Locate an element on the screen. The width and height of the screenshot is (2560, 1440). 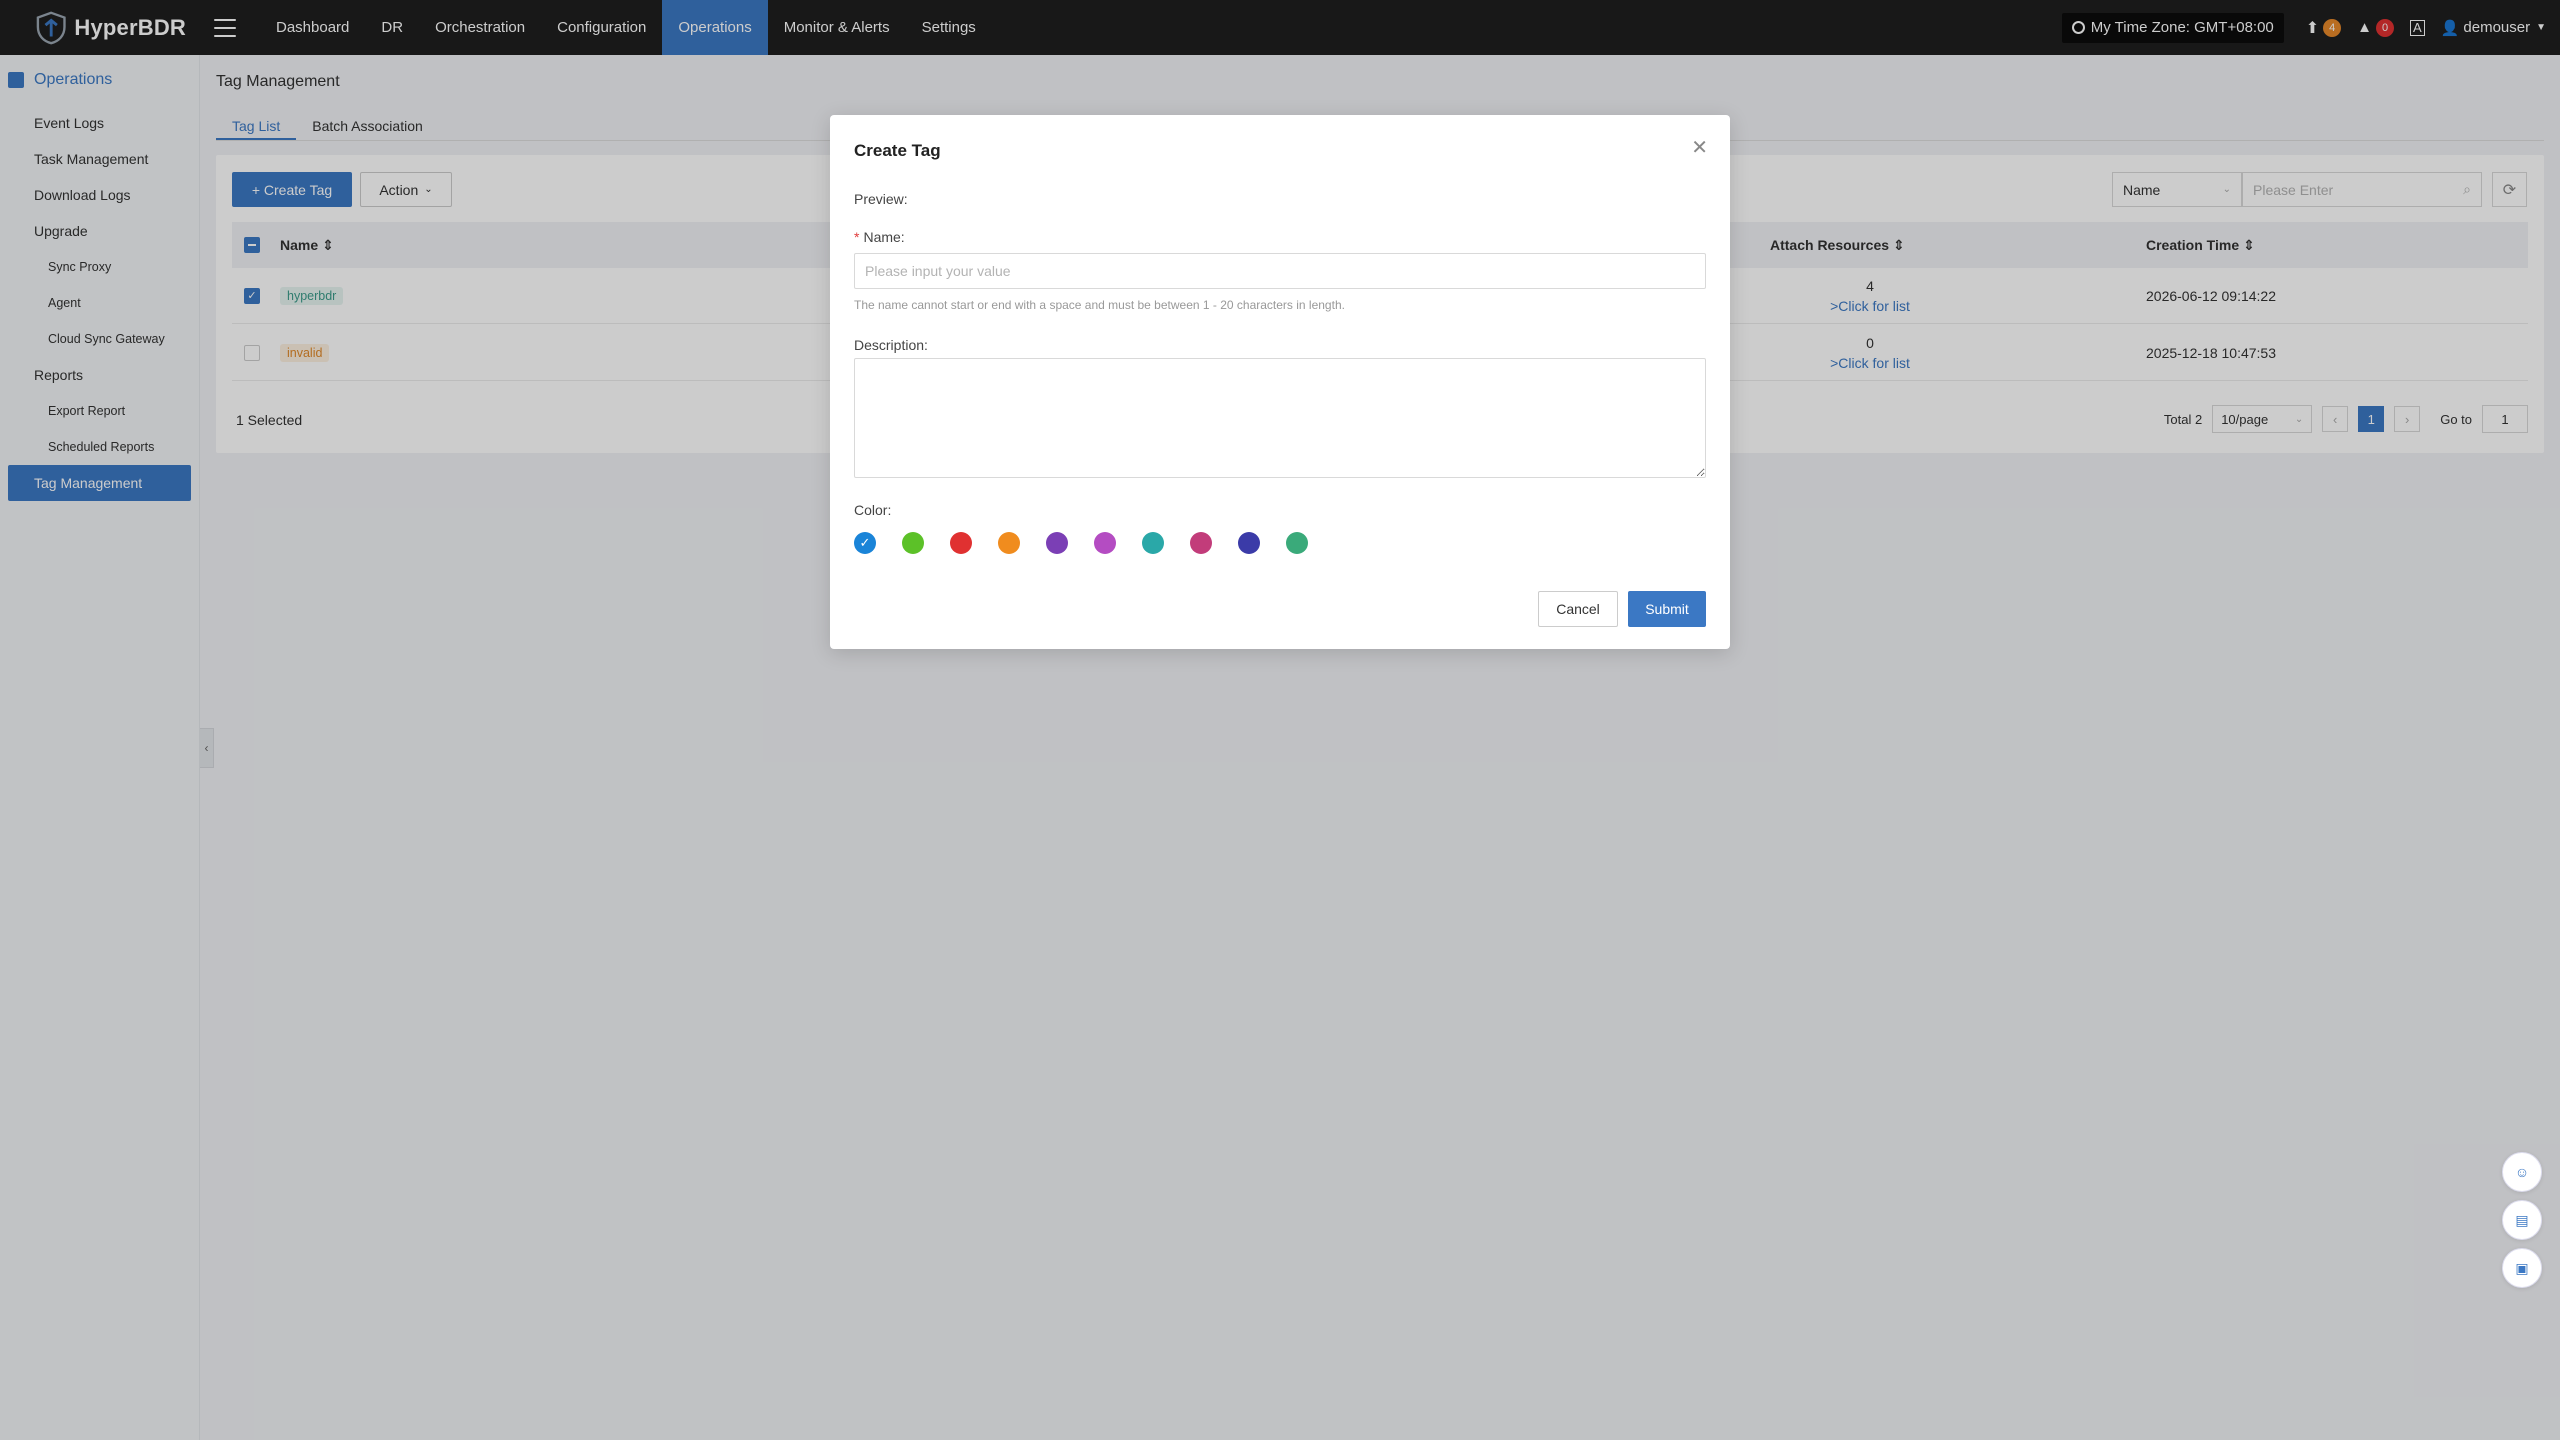
chat-icon: ☺ is located at coordinates (2522, 1172).